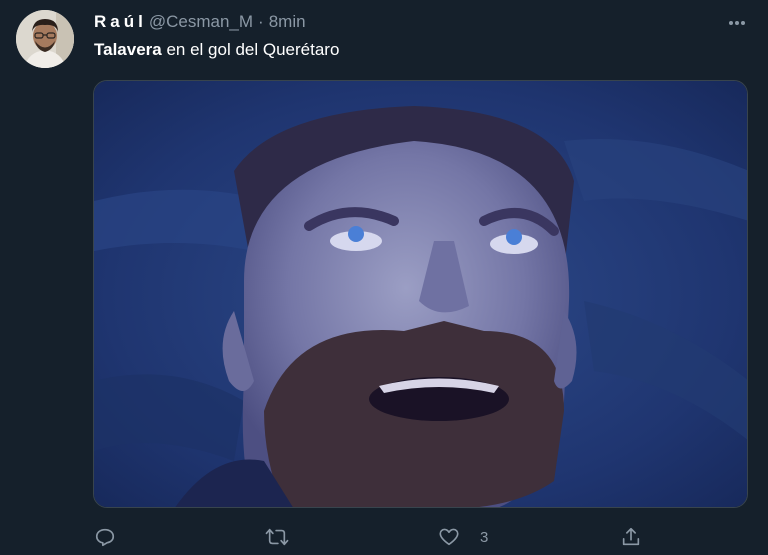  I want to click on timestamp: 8min, so click(287, 22).